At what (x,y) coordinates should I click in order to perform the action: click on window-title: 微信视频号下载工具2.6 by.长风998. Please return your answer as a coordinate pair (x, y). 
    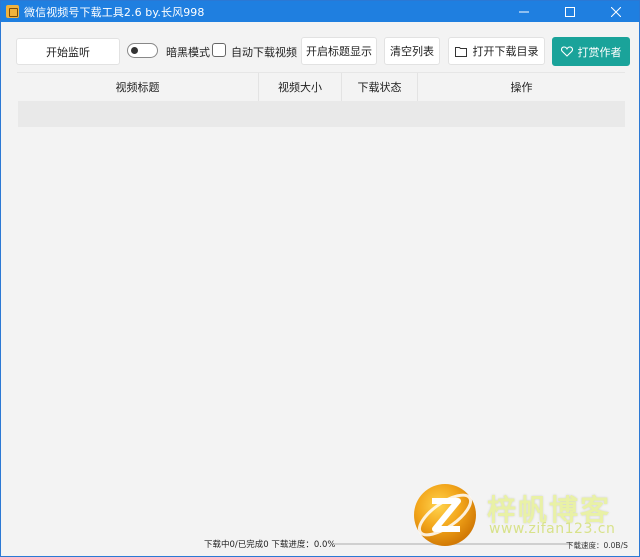
    Looking at the image, I should click on (114, 12).